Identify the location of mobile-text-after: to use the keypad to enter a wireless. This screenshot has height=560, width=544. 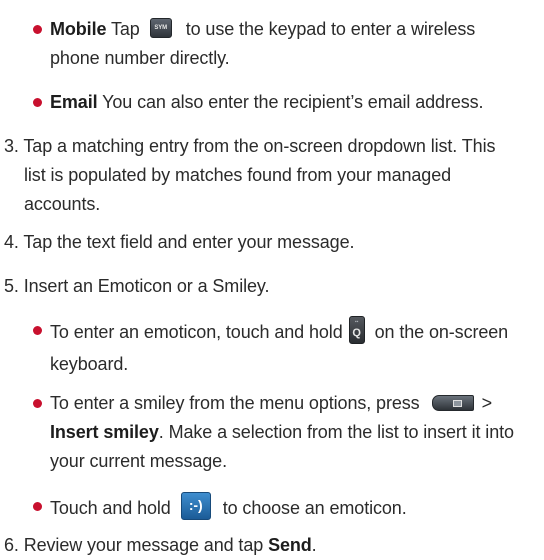
(330, 29).